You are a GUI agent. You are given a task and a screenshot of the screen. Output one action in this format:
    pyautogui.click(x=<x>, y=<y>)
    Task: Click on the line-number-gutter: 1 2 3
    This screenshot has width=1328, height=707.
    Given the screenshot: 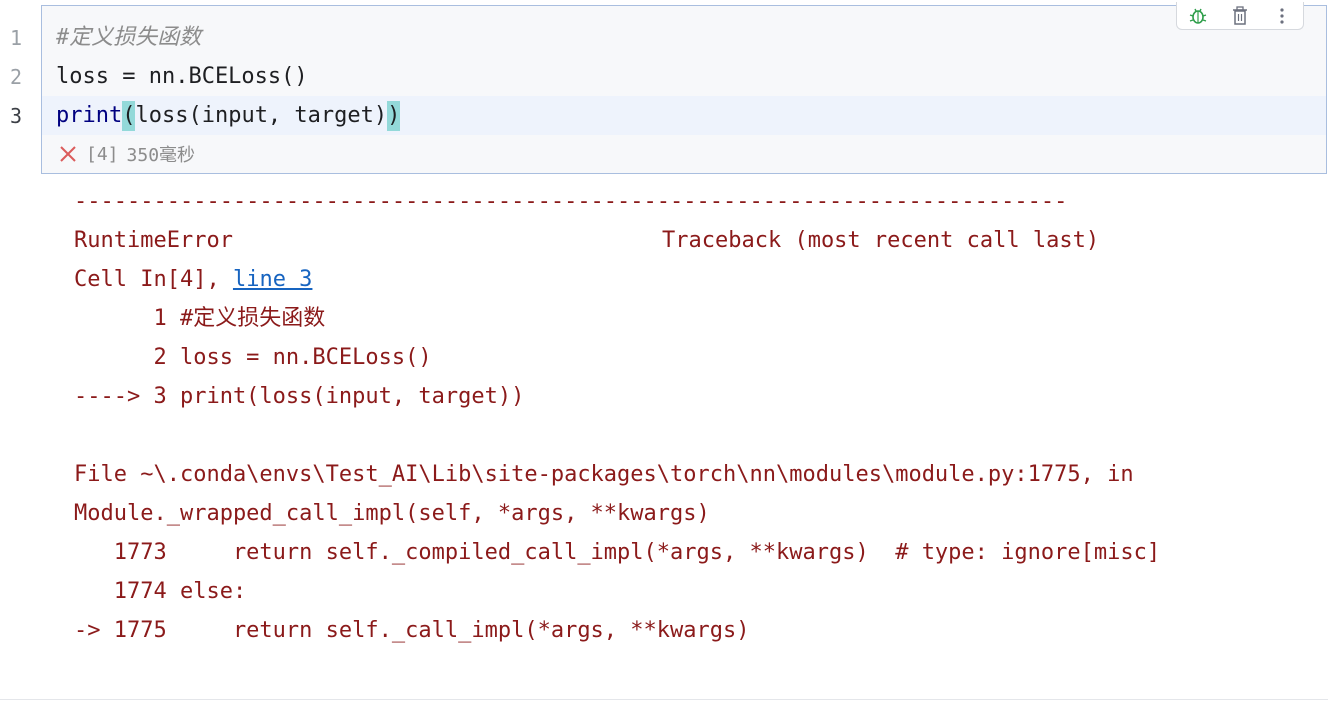 What is the action you would take?
    pyautogui.click(x=20, y=87)
    